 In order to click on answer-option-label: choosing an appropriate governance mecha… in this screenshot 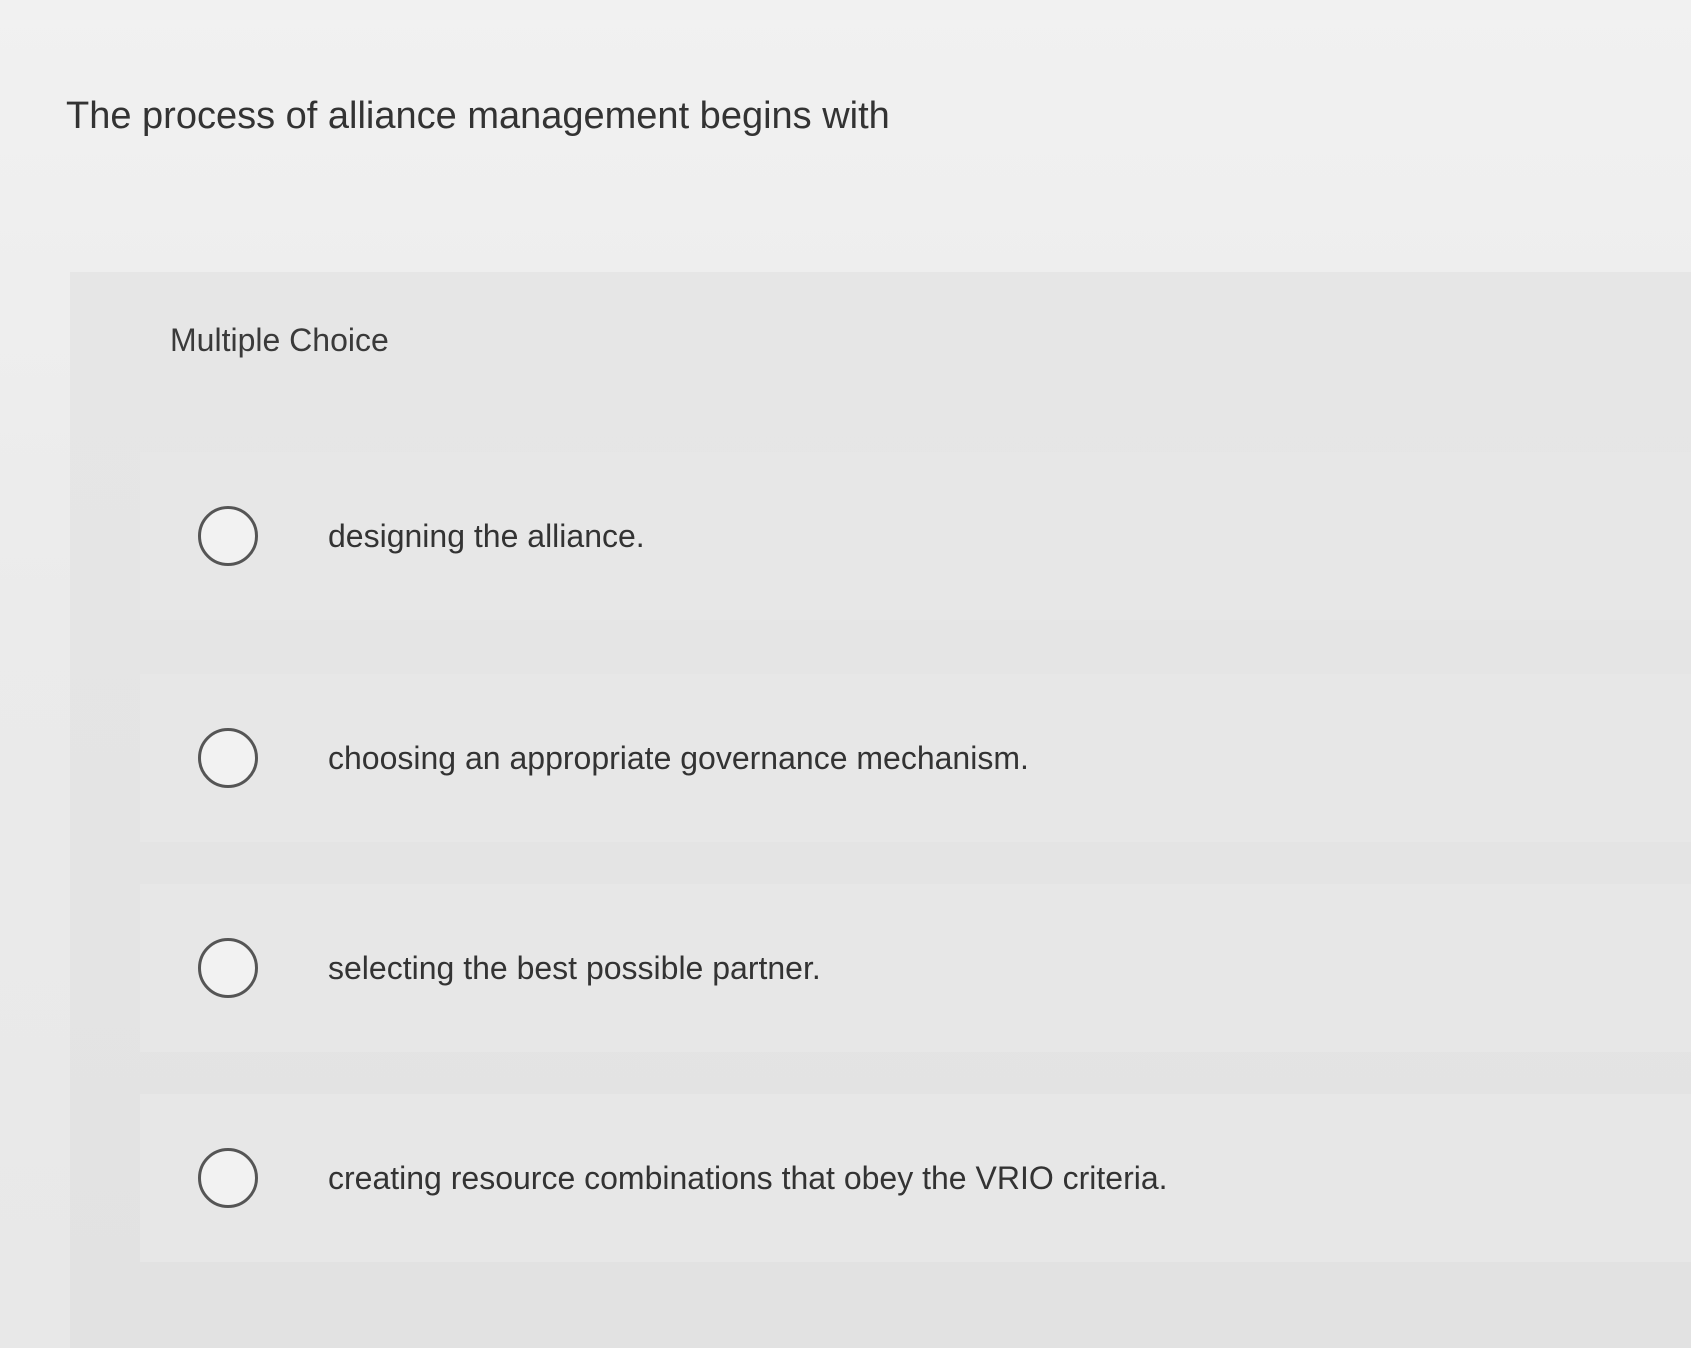, I will do `click(678, 758)`.